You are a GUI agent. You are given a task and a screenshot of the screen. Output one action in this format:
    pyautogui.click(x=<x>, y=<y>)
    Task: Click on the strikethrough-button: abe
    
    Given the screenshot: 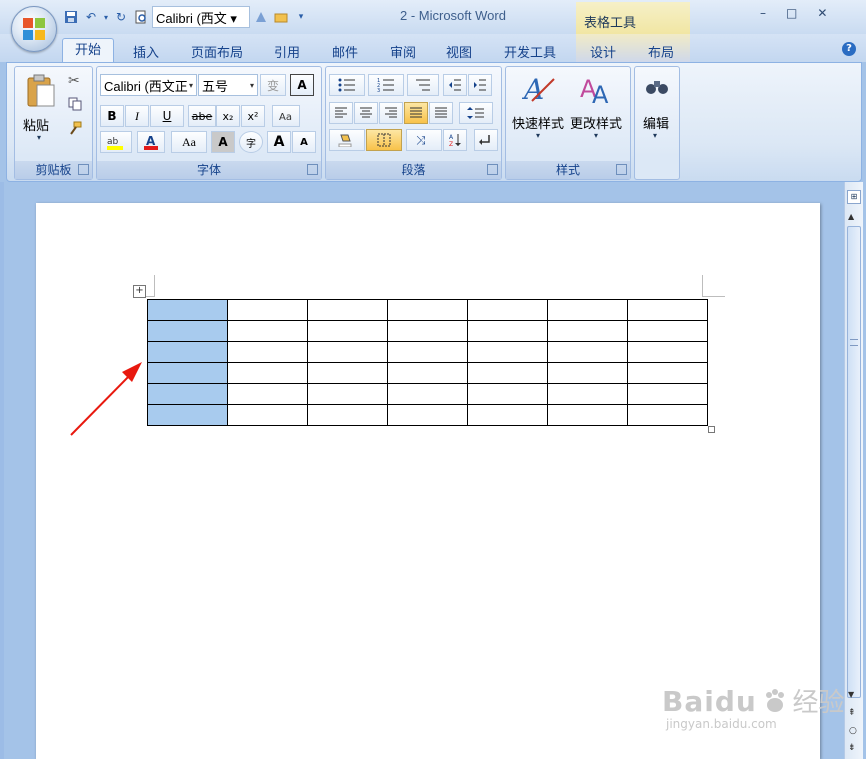 What is the action you would take?
    pyautogui.click(x=202, y=116)
    